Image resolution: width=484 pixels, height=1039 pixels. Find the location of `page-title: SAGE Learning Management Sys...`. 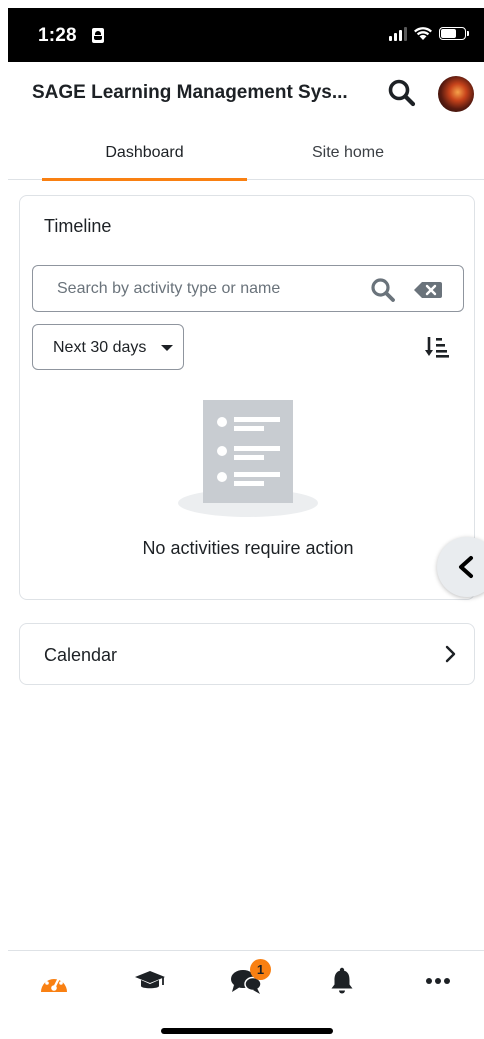

page-title: SAGE Learning Management Sys... is located at coordinates (190, 92).